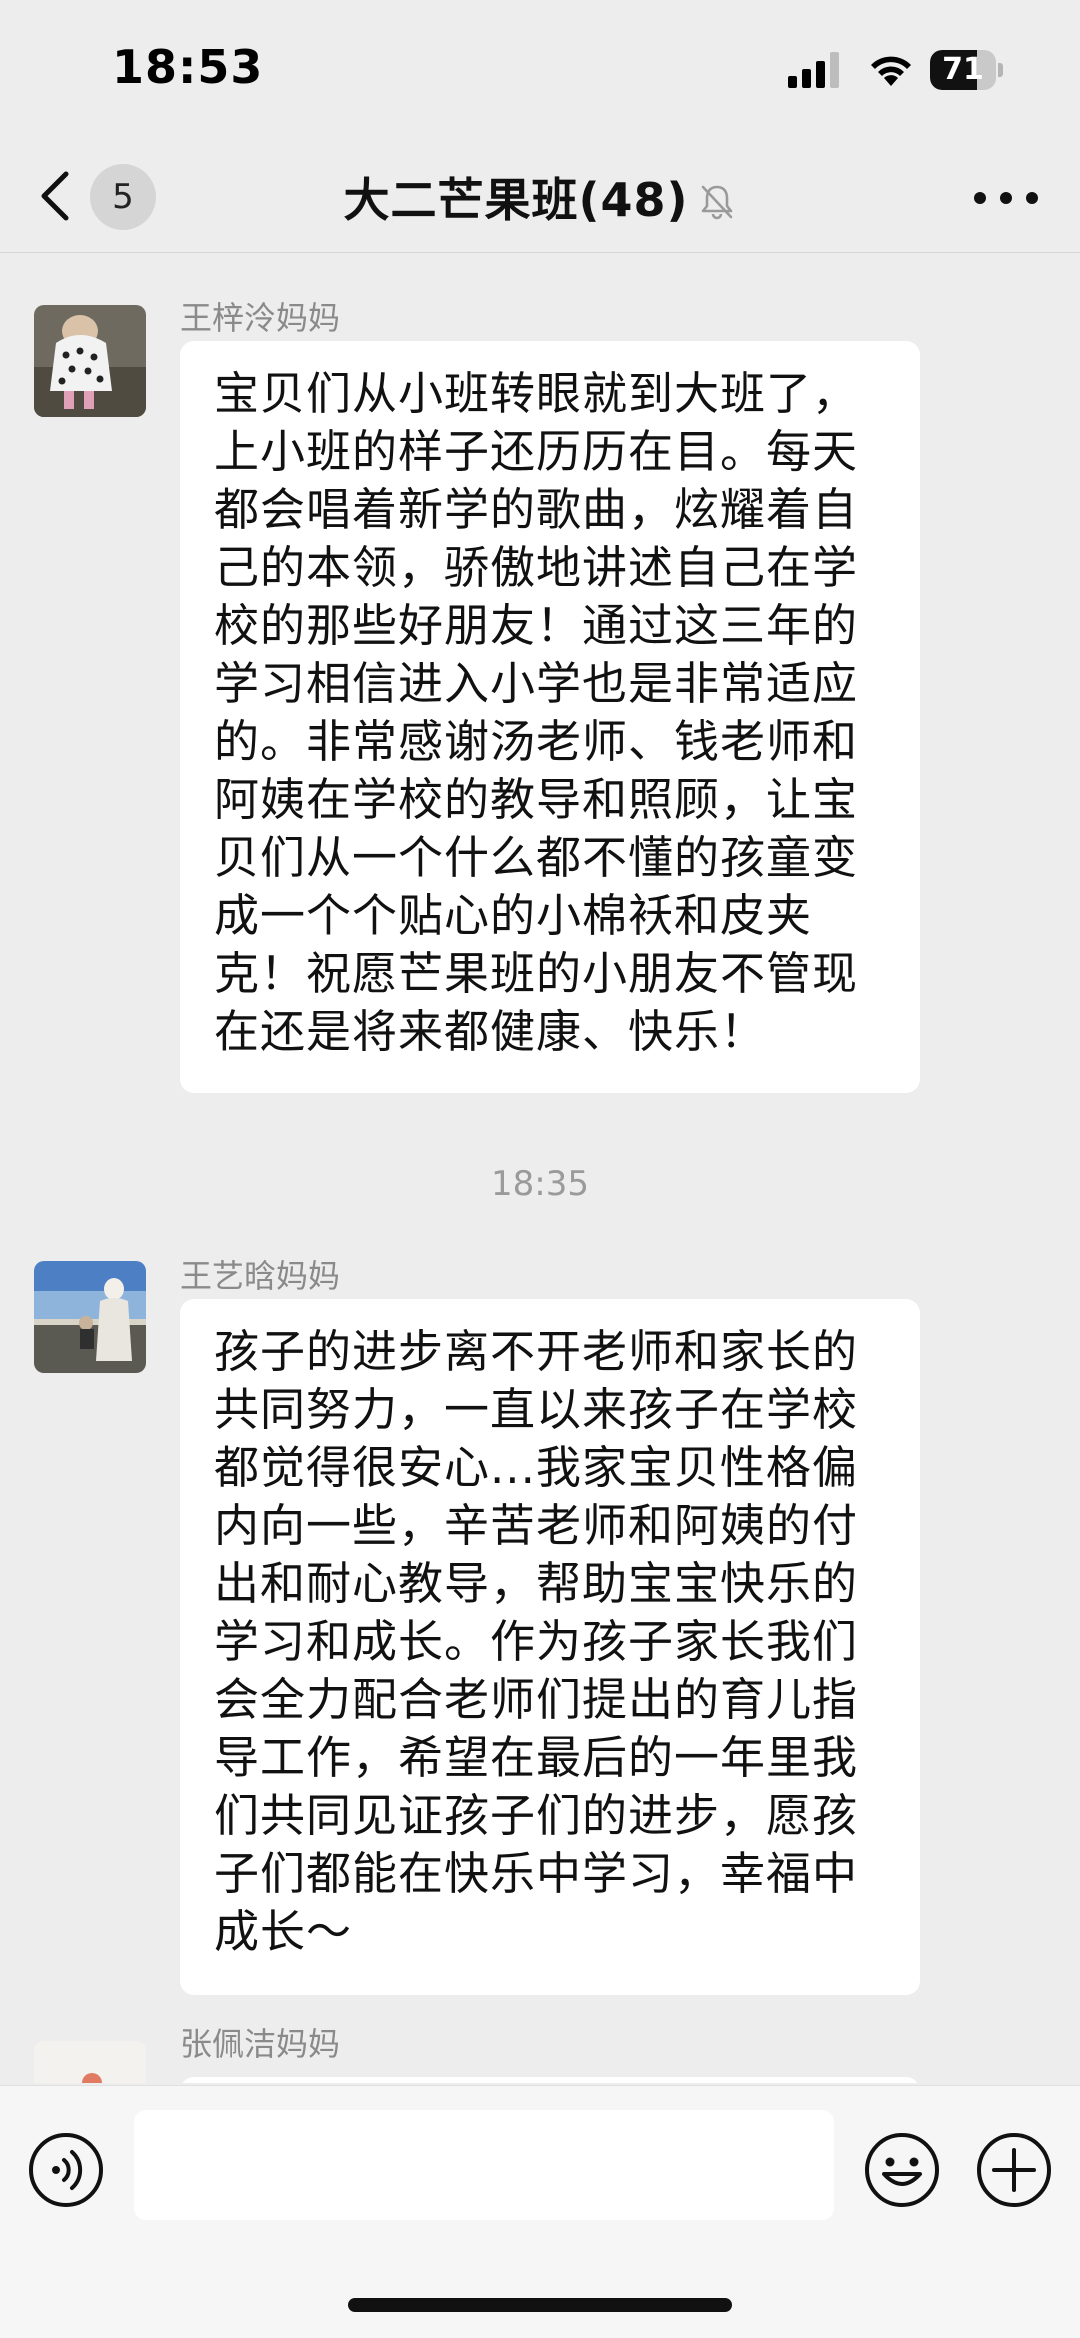 This screenshot has width=1080, height=2338. Describe the element at coordinates (260, 2044) in the screenshot. I see `sender-name: 张佩洁妈妈` at that location.